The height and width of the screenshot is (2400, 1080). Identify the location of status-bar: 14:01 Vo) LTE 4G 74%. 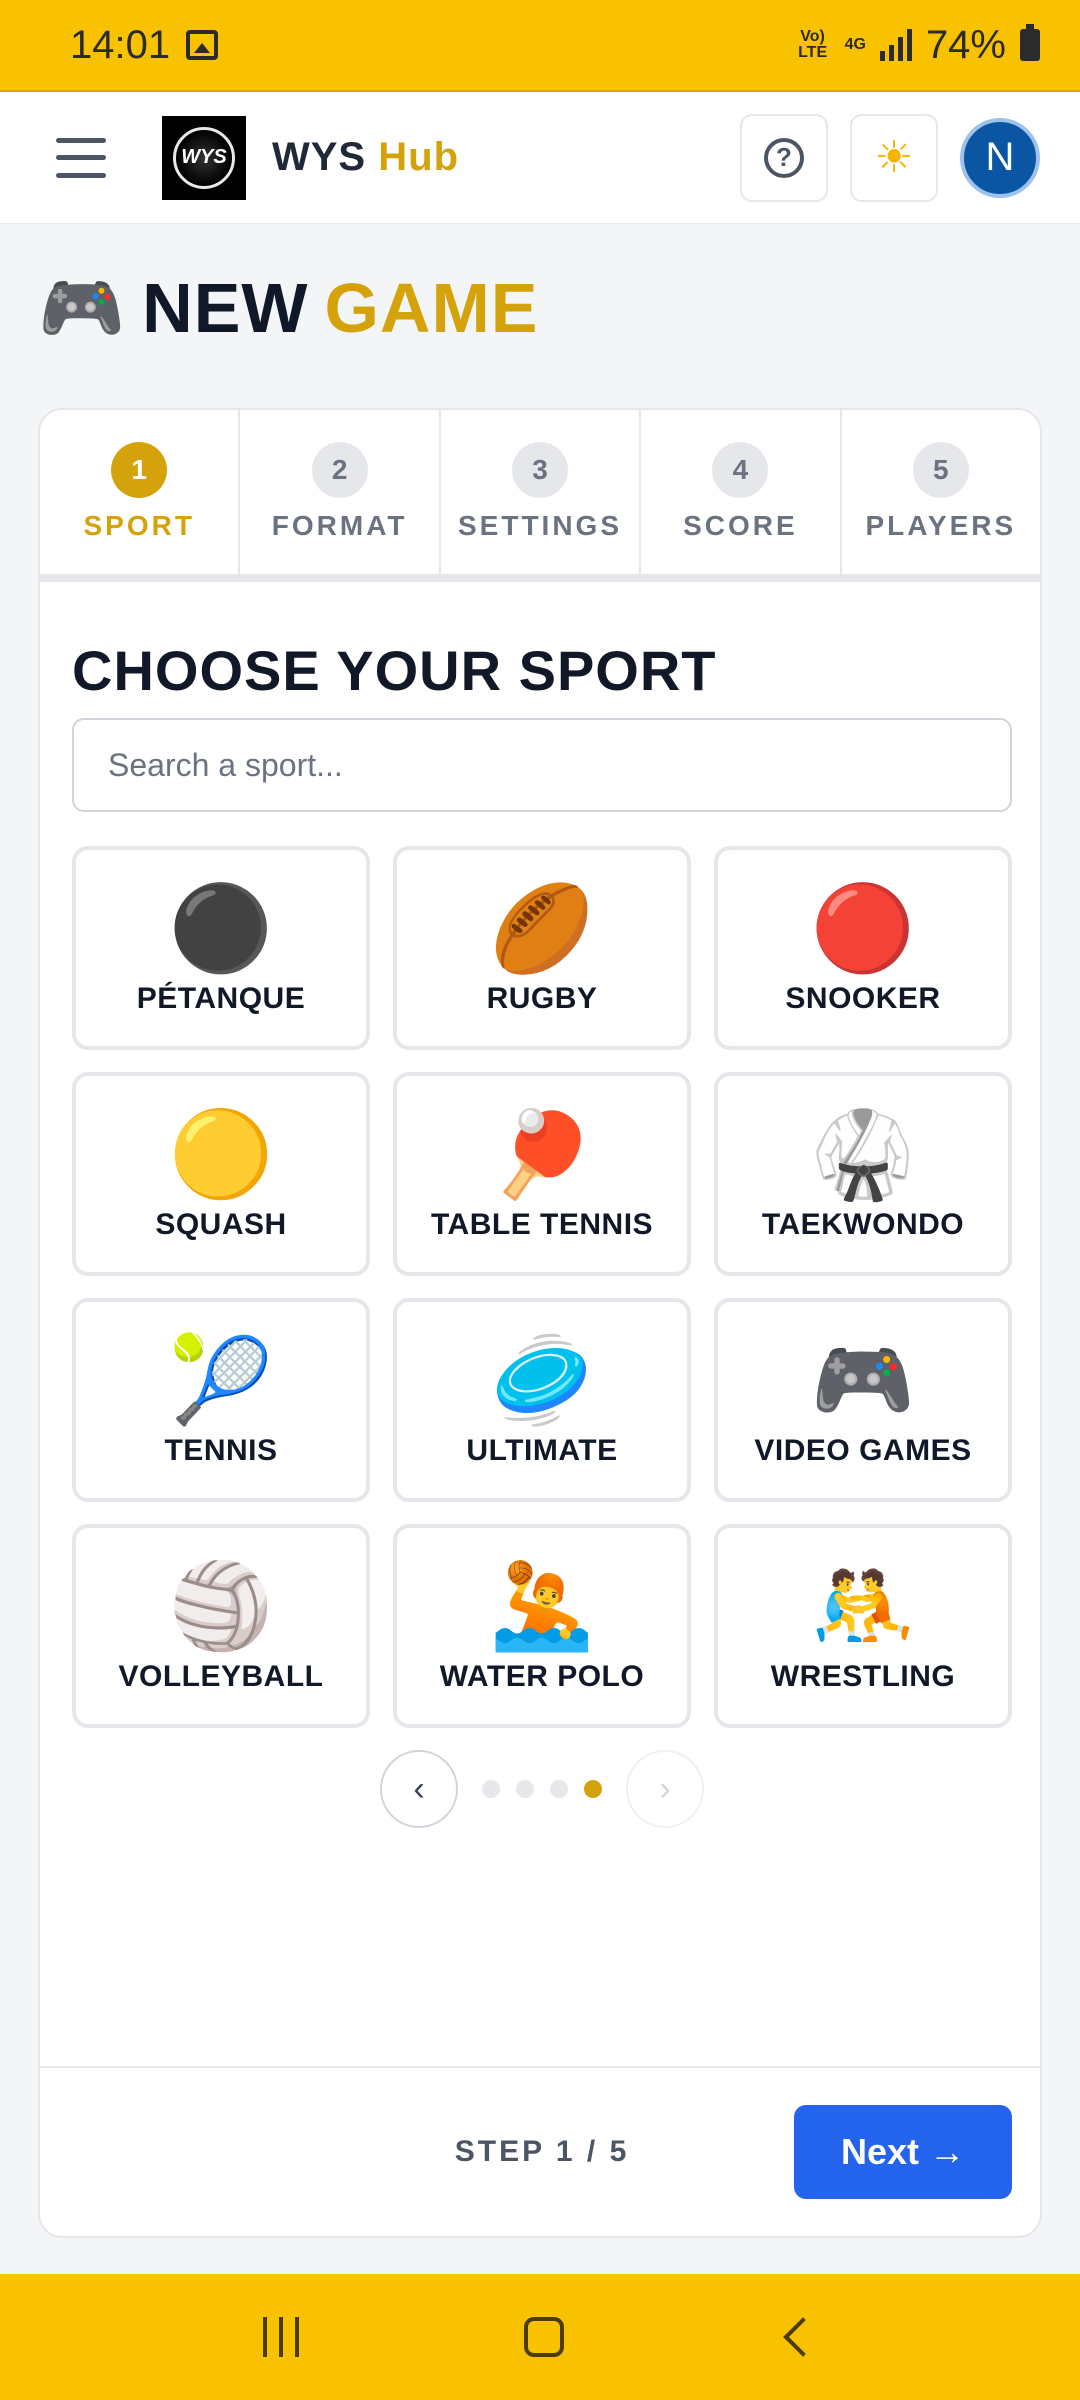
(540, 45).